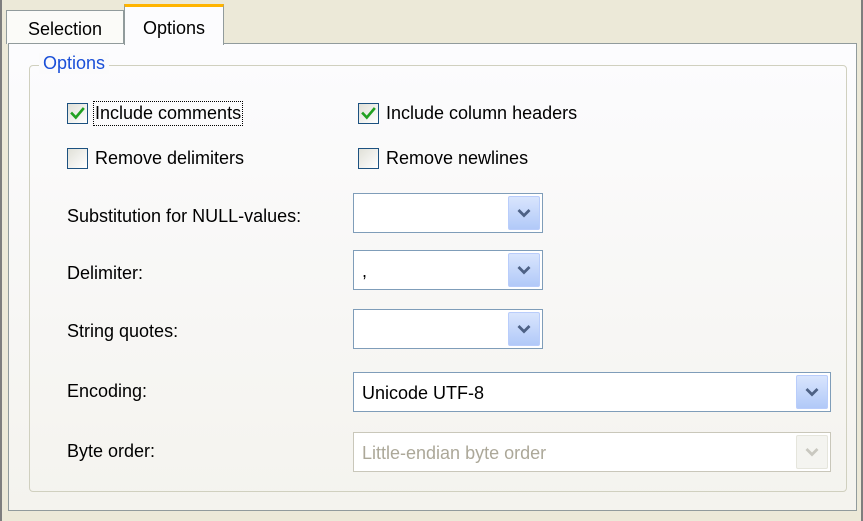 This screenshot has height=521, width=863. What do you see at coordinates (123, 331) in the screenshot?
I see `string-quotes-label: String quotes:` at bounding box center [123, 331].